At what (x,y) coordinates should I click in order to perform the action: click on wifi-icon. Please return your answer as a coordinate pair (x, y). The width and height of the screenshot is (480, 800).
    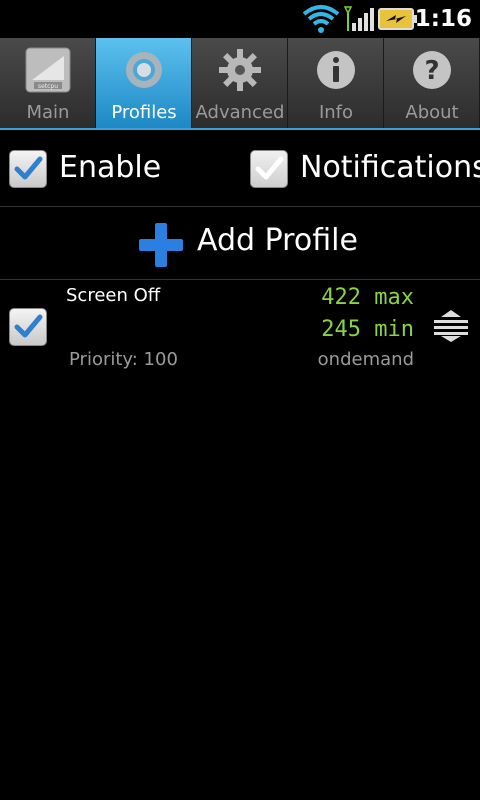
    Looking at the image, I should click on (321, 19).